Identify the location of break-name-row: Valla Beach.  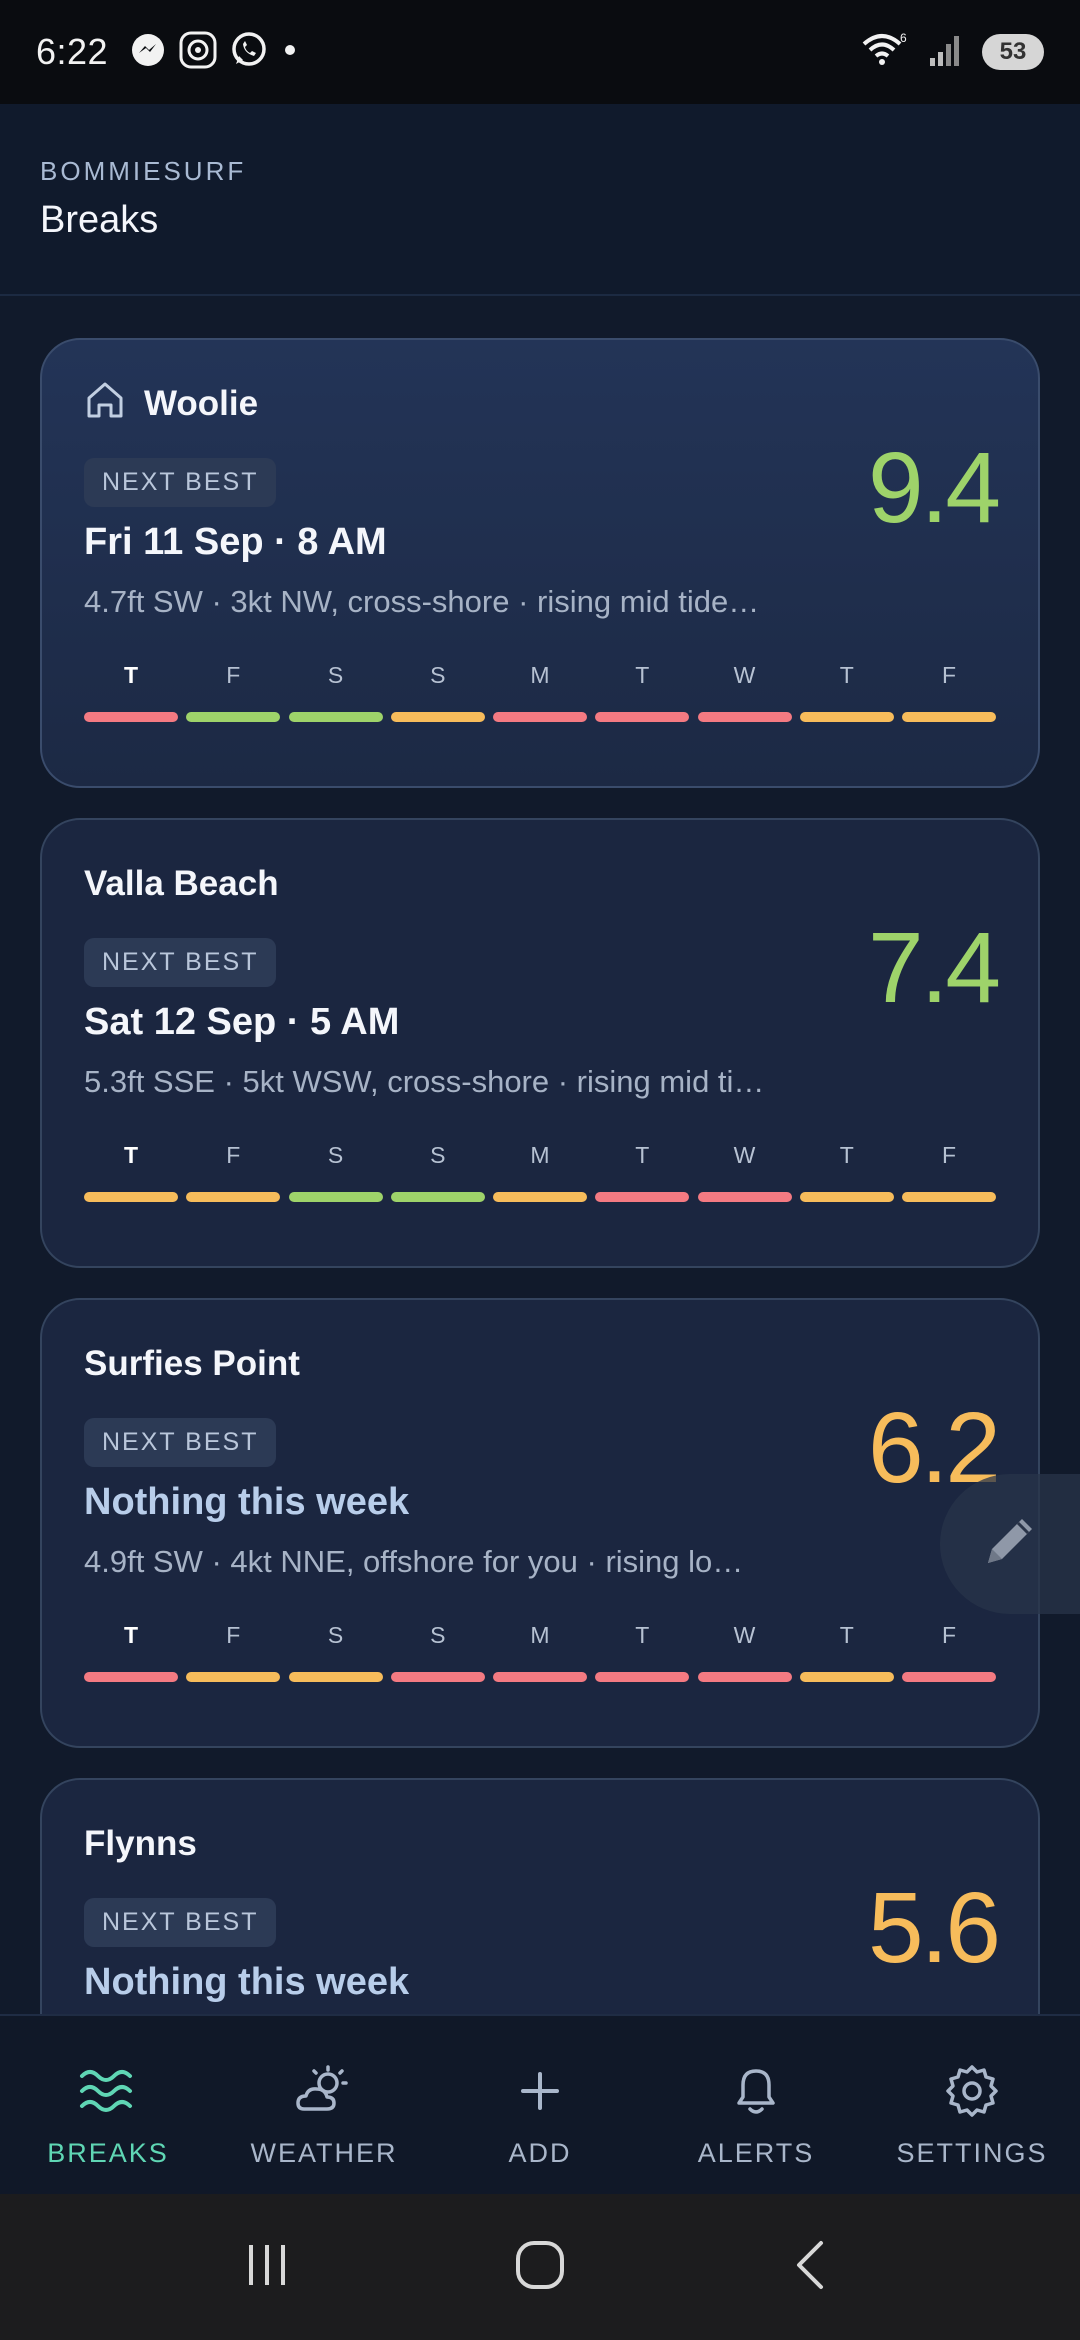
(540, 884).